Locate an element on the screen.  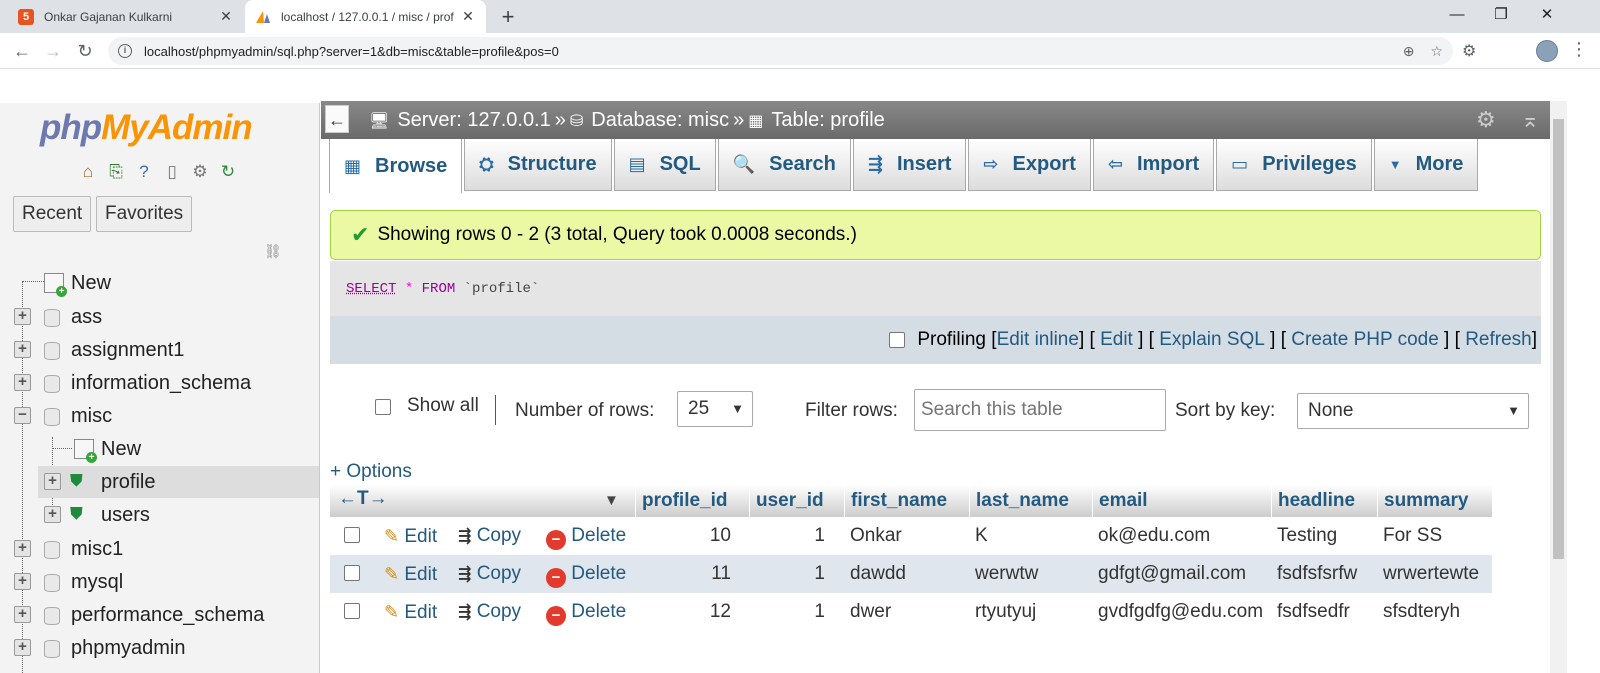
tree-item-phpmyadmin: + phpmyadmin is located at coordinates (159, 648).